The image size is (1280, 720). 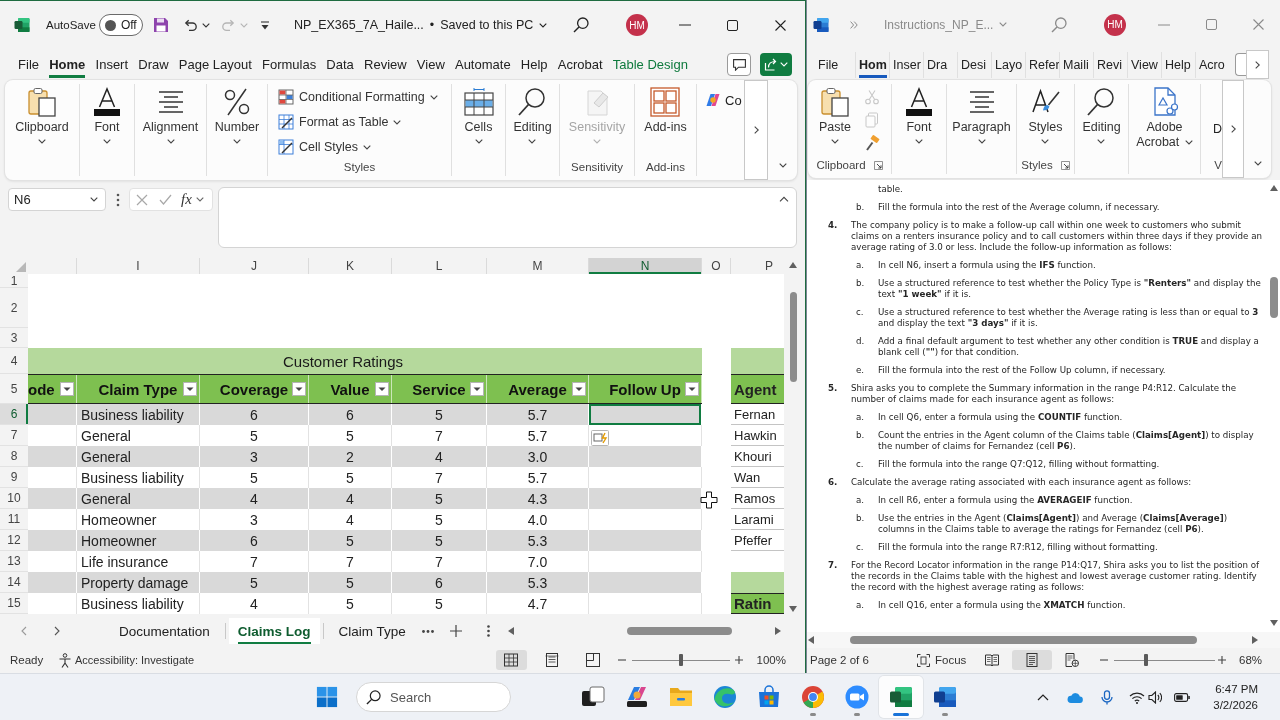 I want to click on ribbon-button: Alignment, so click(x=170, y=115).